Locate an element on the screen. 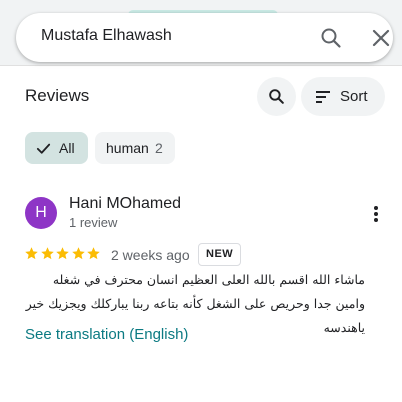 The height and width of the screenshot is (402, 402). close-icon is located at coordinates (381, 38).